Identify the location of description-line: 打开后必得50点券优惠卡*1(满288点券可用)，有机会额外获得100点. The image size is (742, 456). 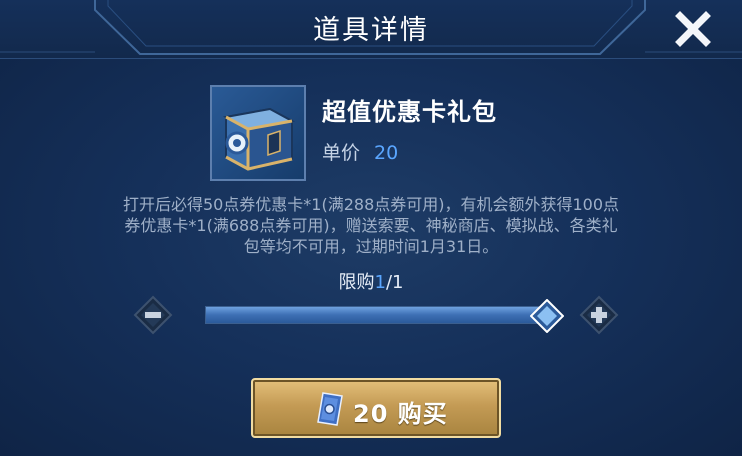
(371, 204).